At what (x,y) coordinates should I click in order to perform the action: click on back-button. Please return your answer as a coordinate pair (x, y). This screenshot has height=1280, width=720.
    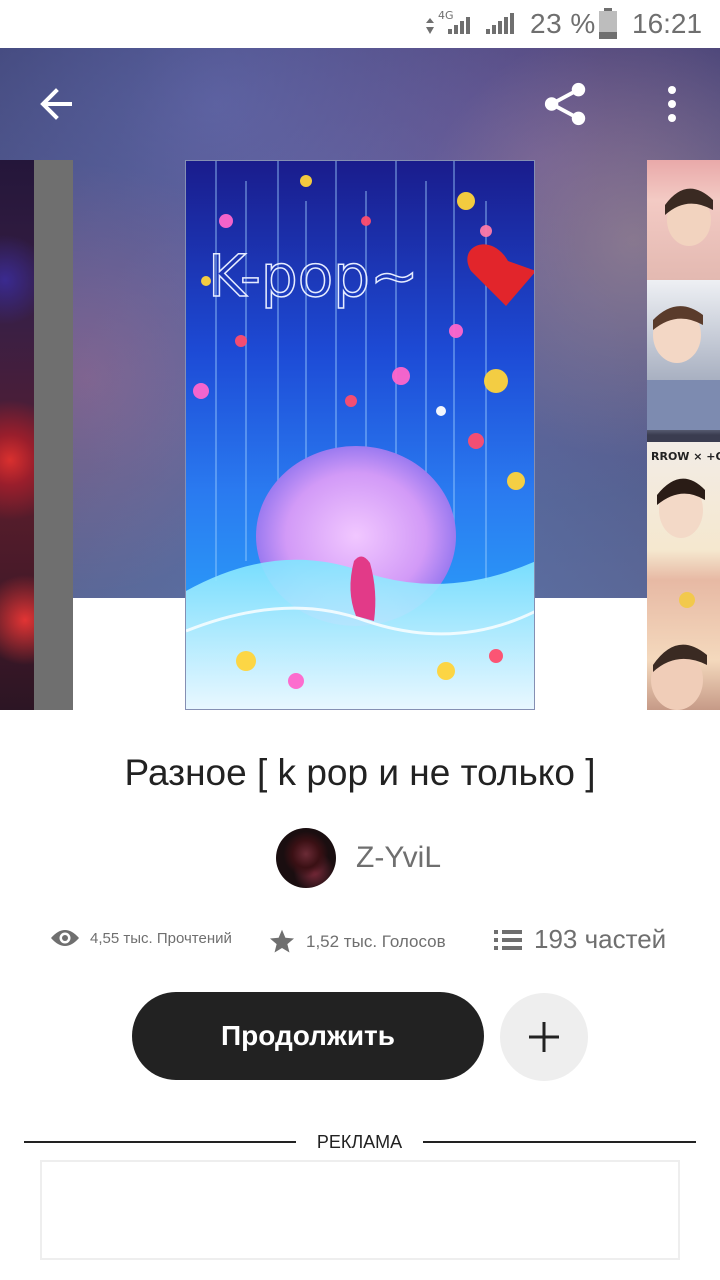
    Looking at the image, I should click on (56, 104).